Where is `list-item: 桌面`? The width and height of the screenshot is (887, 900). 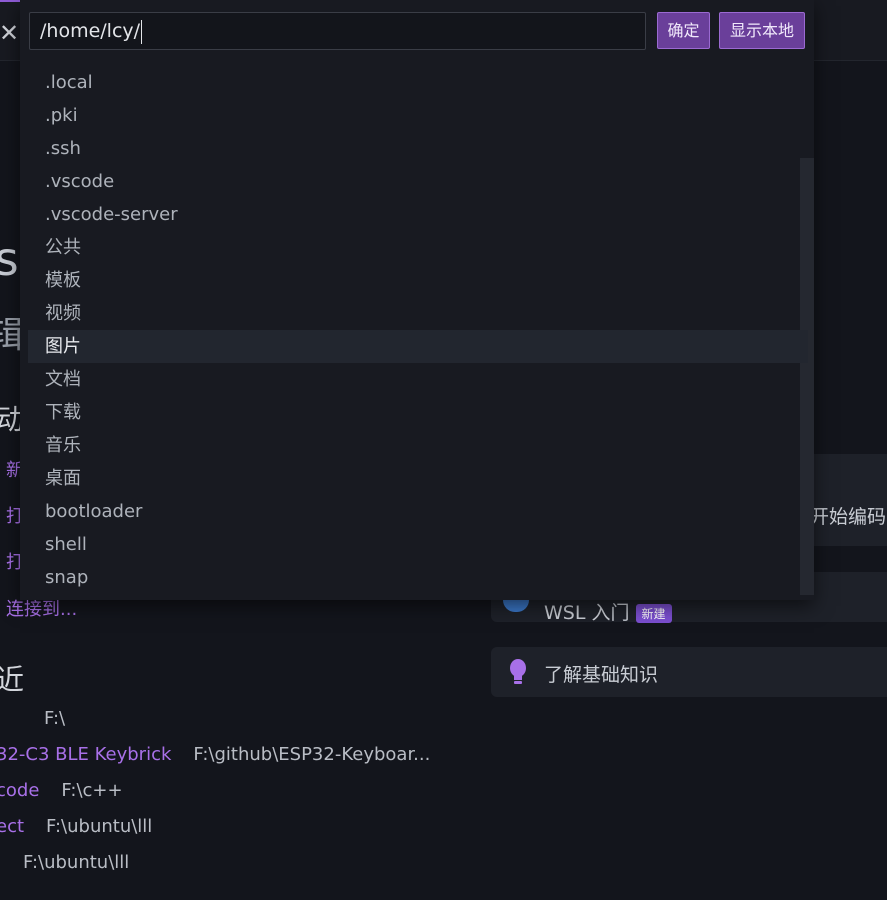 list-item: 桌面 is located at coordinates (410, 478).